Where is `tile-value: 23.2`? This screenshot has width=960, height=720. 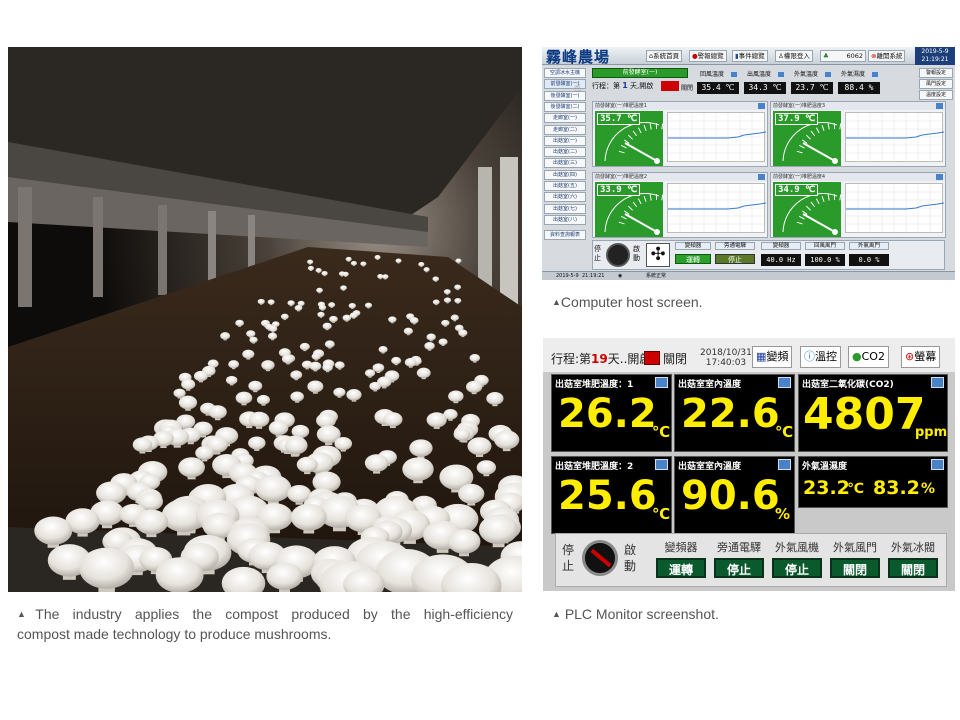 tile-value: 23.2 is located at coordinates (826, 488).